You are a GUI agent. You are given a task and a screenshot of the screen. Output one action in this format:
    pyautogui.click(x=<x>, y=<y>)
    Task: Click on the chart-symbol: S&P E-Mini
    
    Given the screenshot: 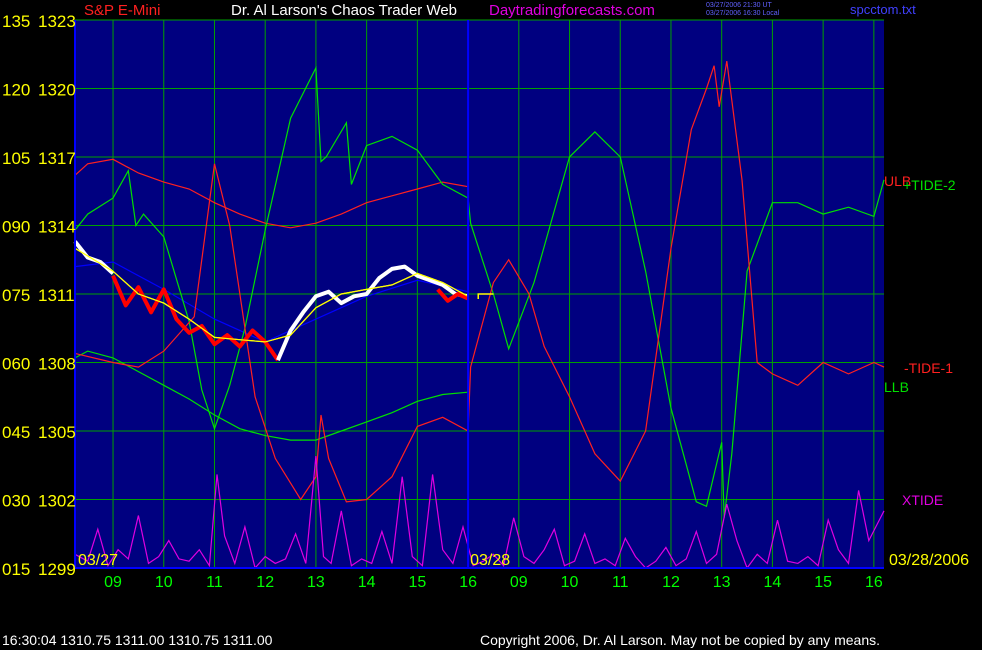 What is the action you would take?
    pyautogui.click(x=122, y=10)
    